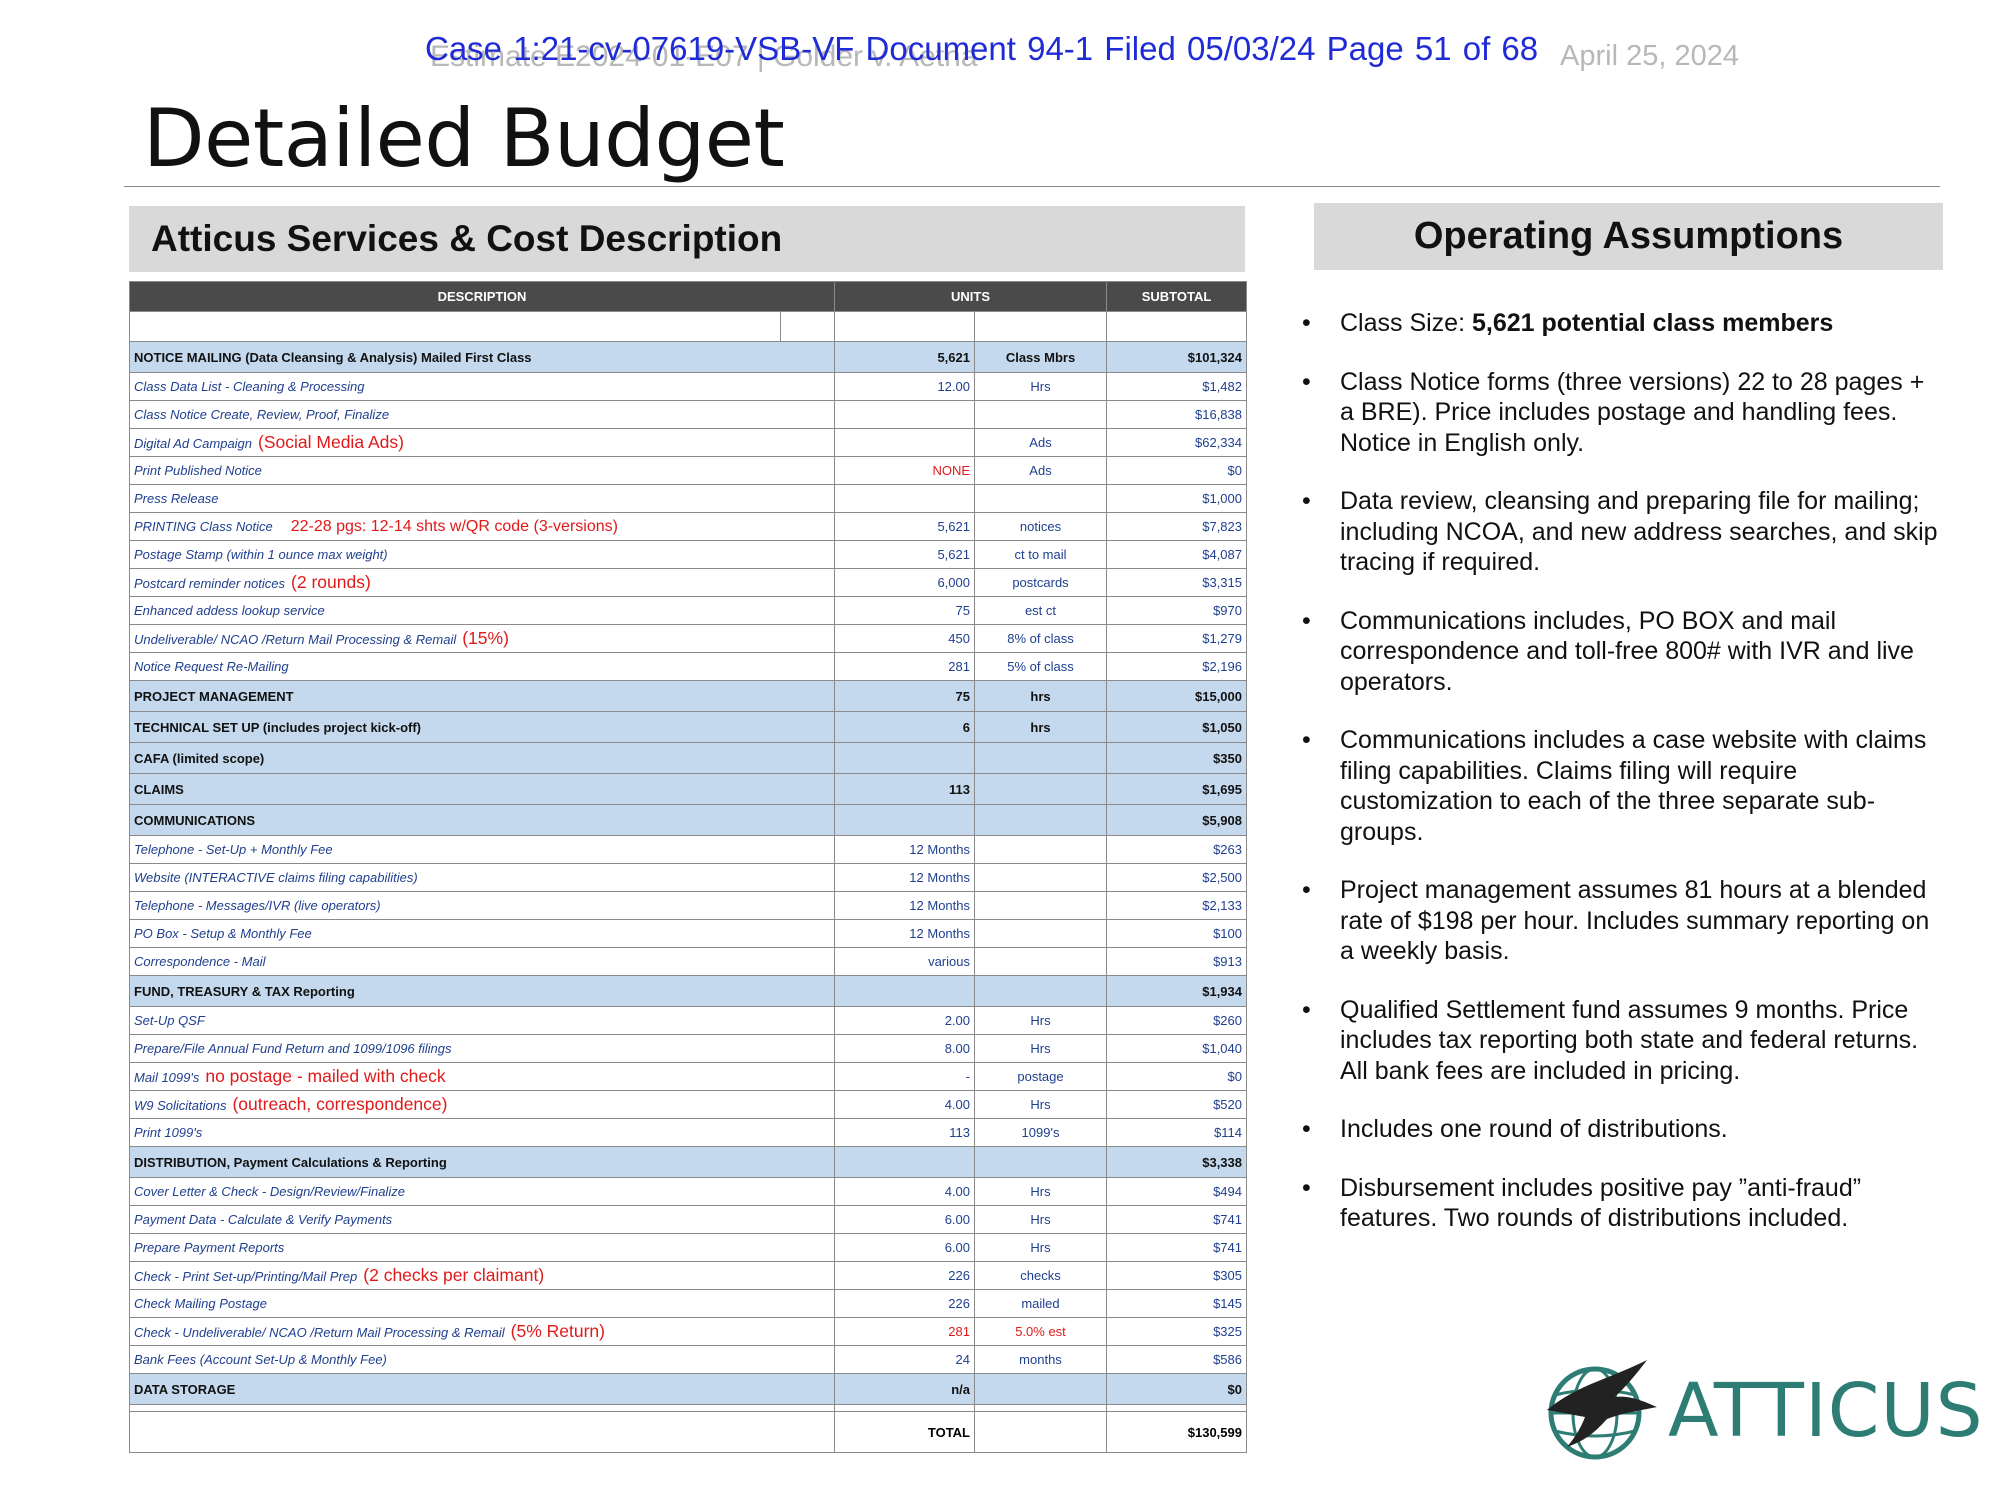  I want to click on row-description: COMMUNICATIONS, so click(482, 820).